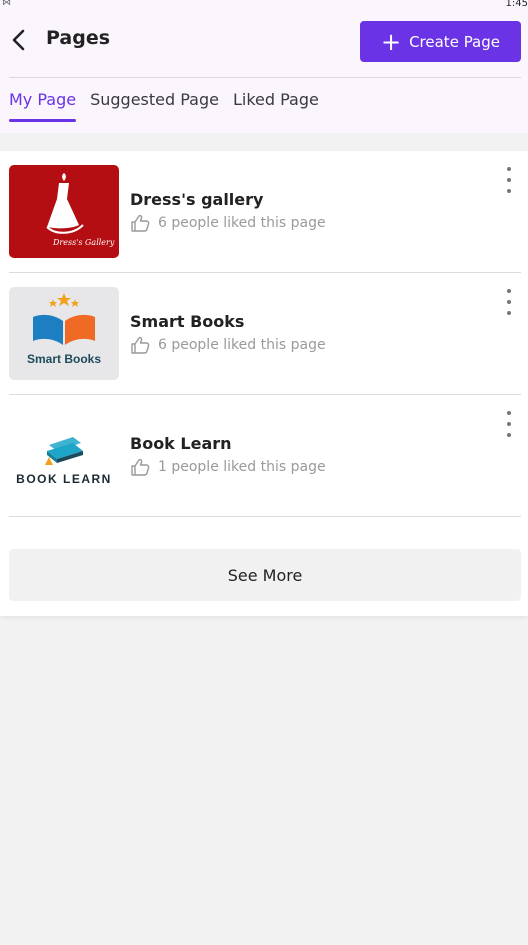 The image size is (528, 945). What do you see at coordinates (265, 575) in the screenshot?
I see `see-more-button: See More` at bounding box center [265, 575].